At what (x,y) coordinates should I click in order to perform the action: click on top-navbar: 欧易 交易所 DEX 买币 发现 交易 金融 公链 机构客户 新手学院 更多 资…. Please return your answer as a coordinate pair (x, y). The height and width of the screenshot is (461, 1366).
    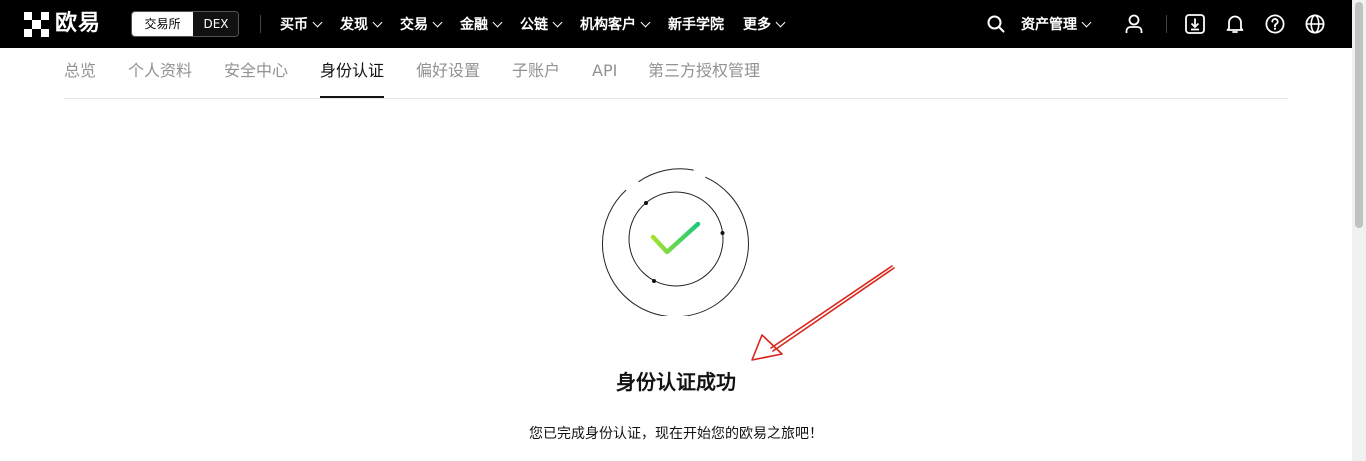
    Looking at the image, I should click on (676, 24).